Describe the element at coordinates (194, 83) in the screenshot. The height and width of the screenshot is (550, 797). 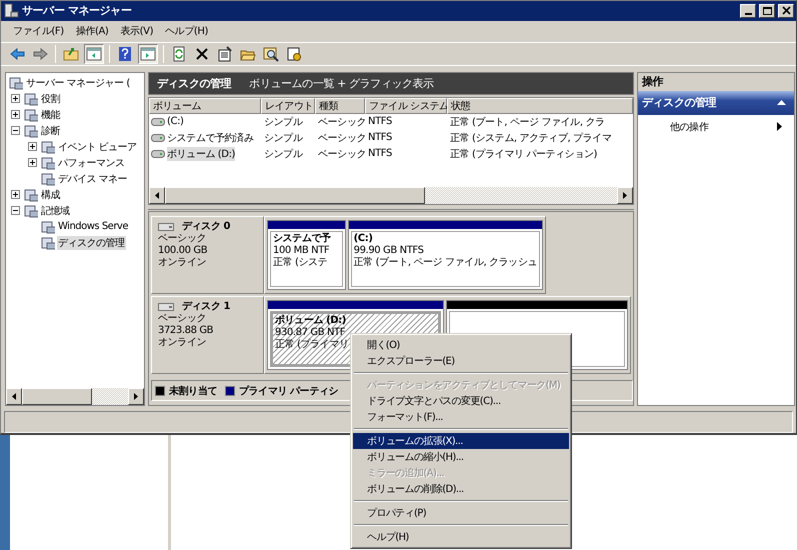
I see `header-title: ディスクの管理` at that location.